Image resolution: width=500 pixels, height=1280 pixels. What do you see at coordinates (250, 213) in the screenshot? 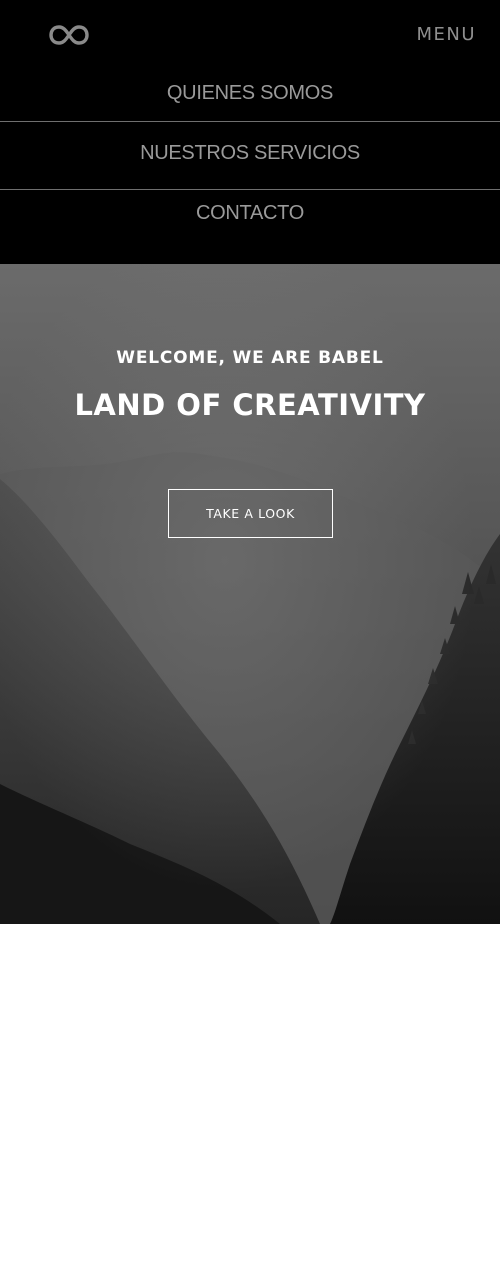
I see `nav-item-contacto: CONTACTO` at bounding box center [250, 213].